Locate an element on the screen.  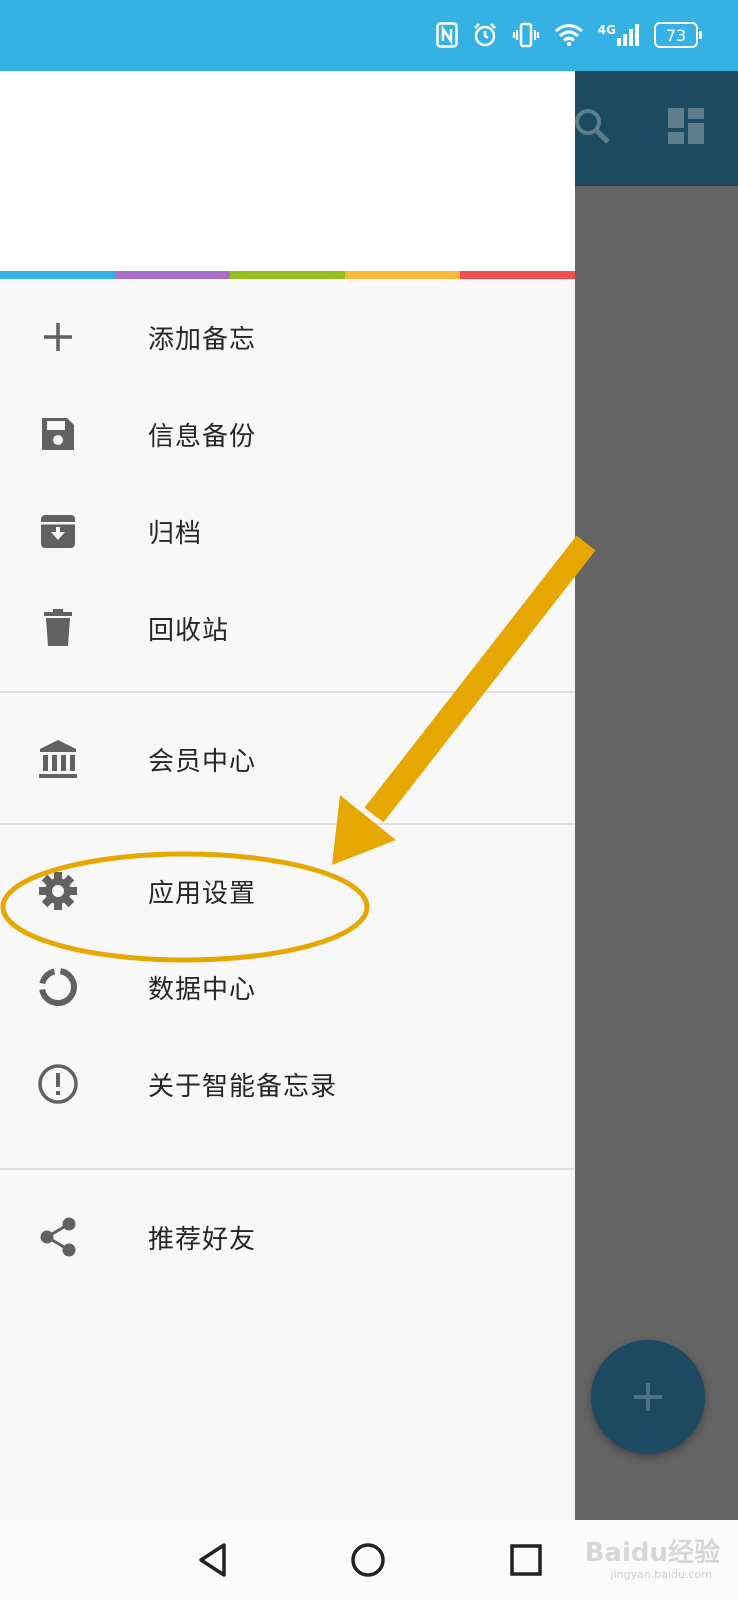
menu-item-archive: 归档 is located at coordinates (287, 531).